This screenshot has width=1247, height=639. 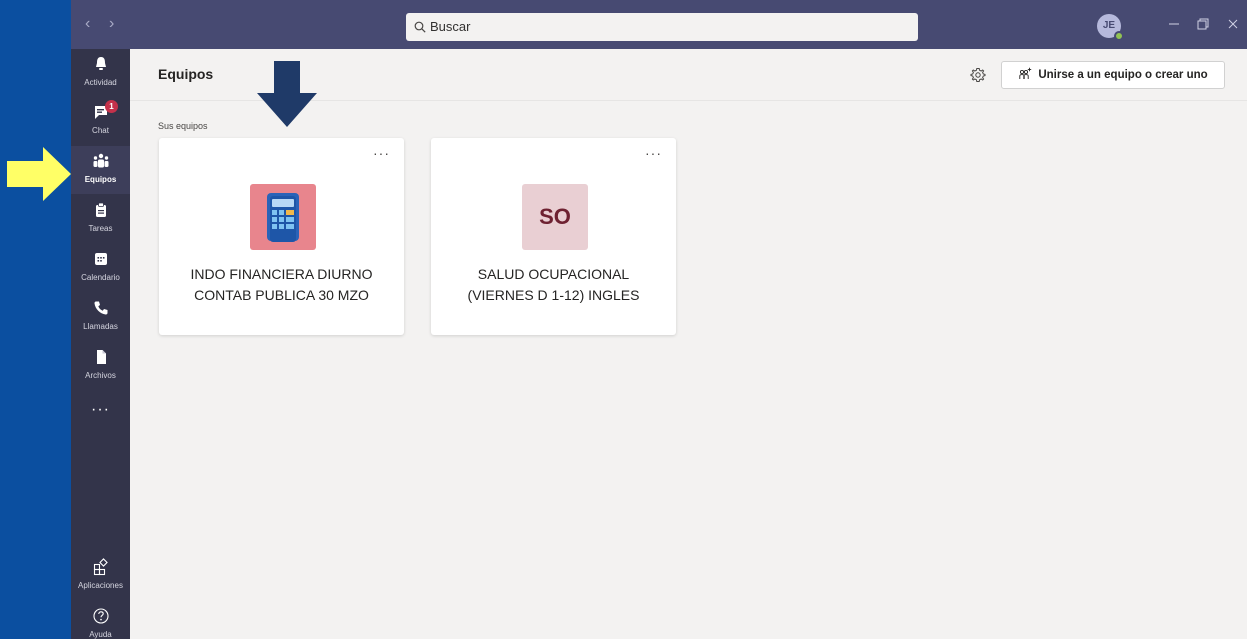 What do you see at coordinates (101, 357) in the screenshot?
I see `file-icon` at bounding box center [101, 357].